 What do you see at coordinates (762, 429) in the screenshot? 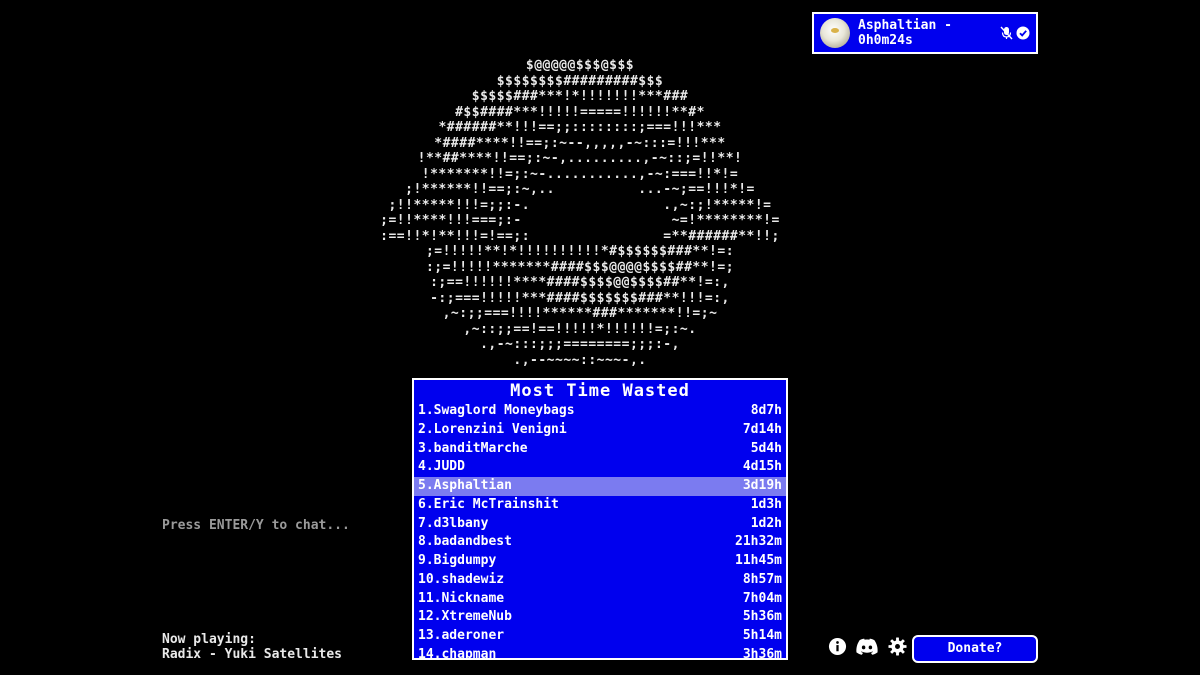
I see `leaderboard-time: 7d14h` at bounding box center [762, 429].